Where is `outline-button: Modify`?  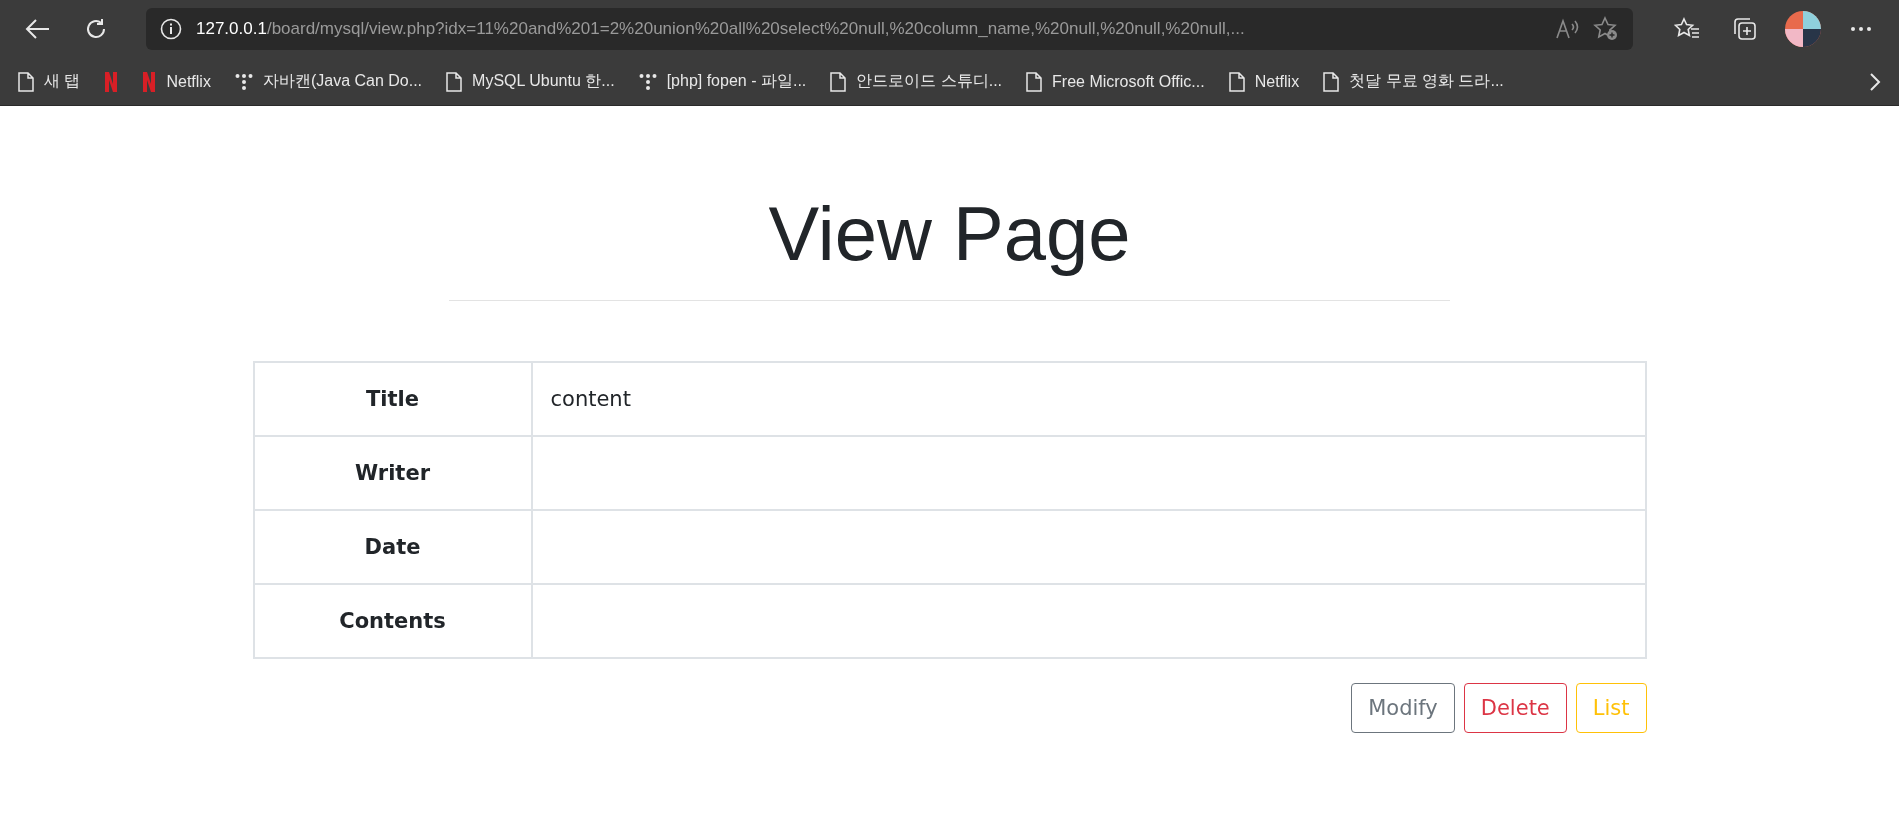 outline-button: Modify is located at coordinates (1403, 708).